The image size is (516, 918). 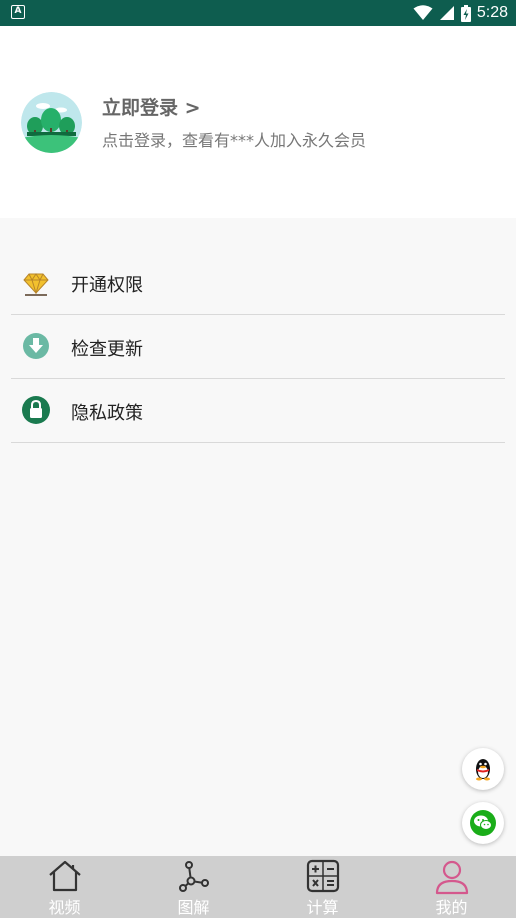 I want to click on tab-calculate: 计算, so click(x=322, y=887).